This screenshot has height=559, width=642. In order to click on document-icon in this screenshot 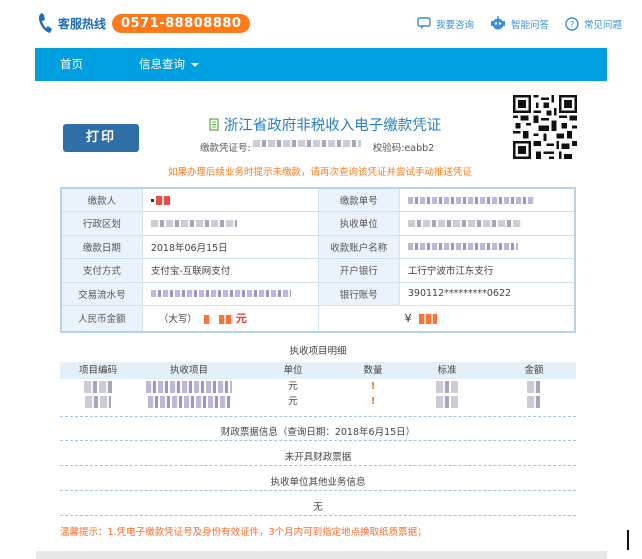, I will do `click(214, 124)`.